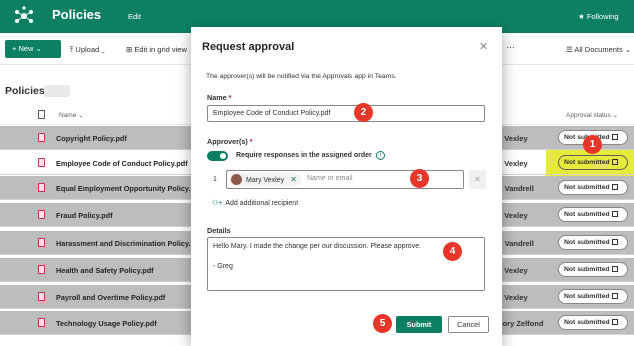 Image resolution: width=634 pixels, height=346 pixels. Describe the element at coordinates (477, 179) in the screenshot. I see `delete-approver-button: ✕` at that location.